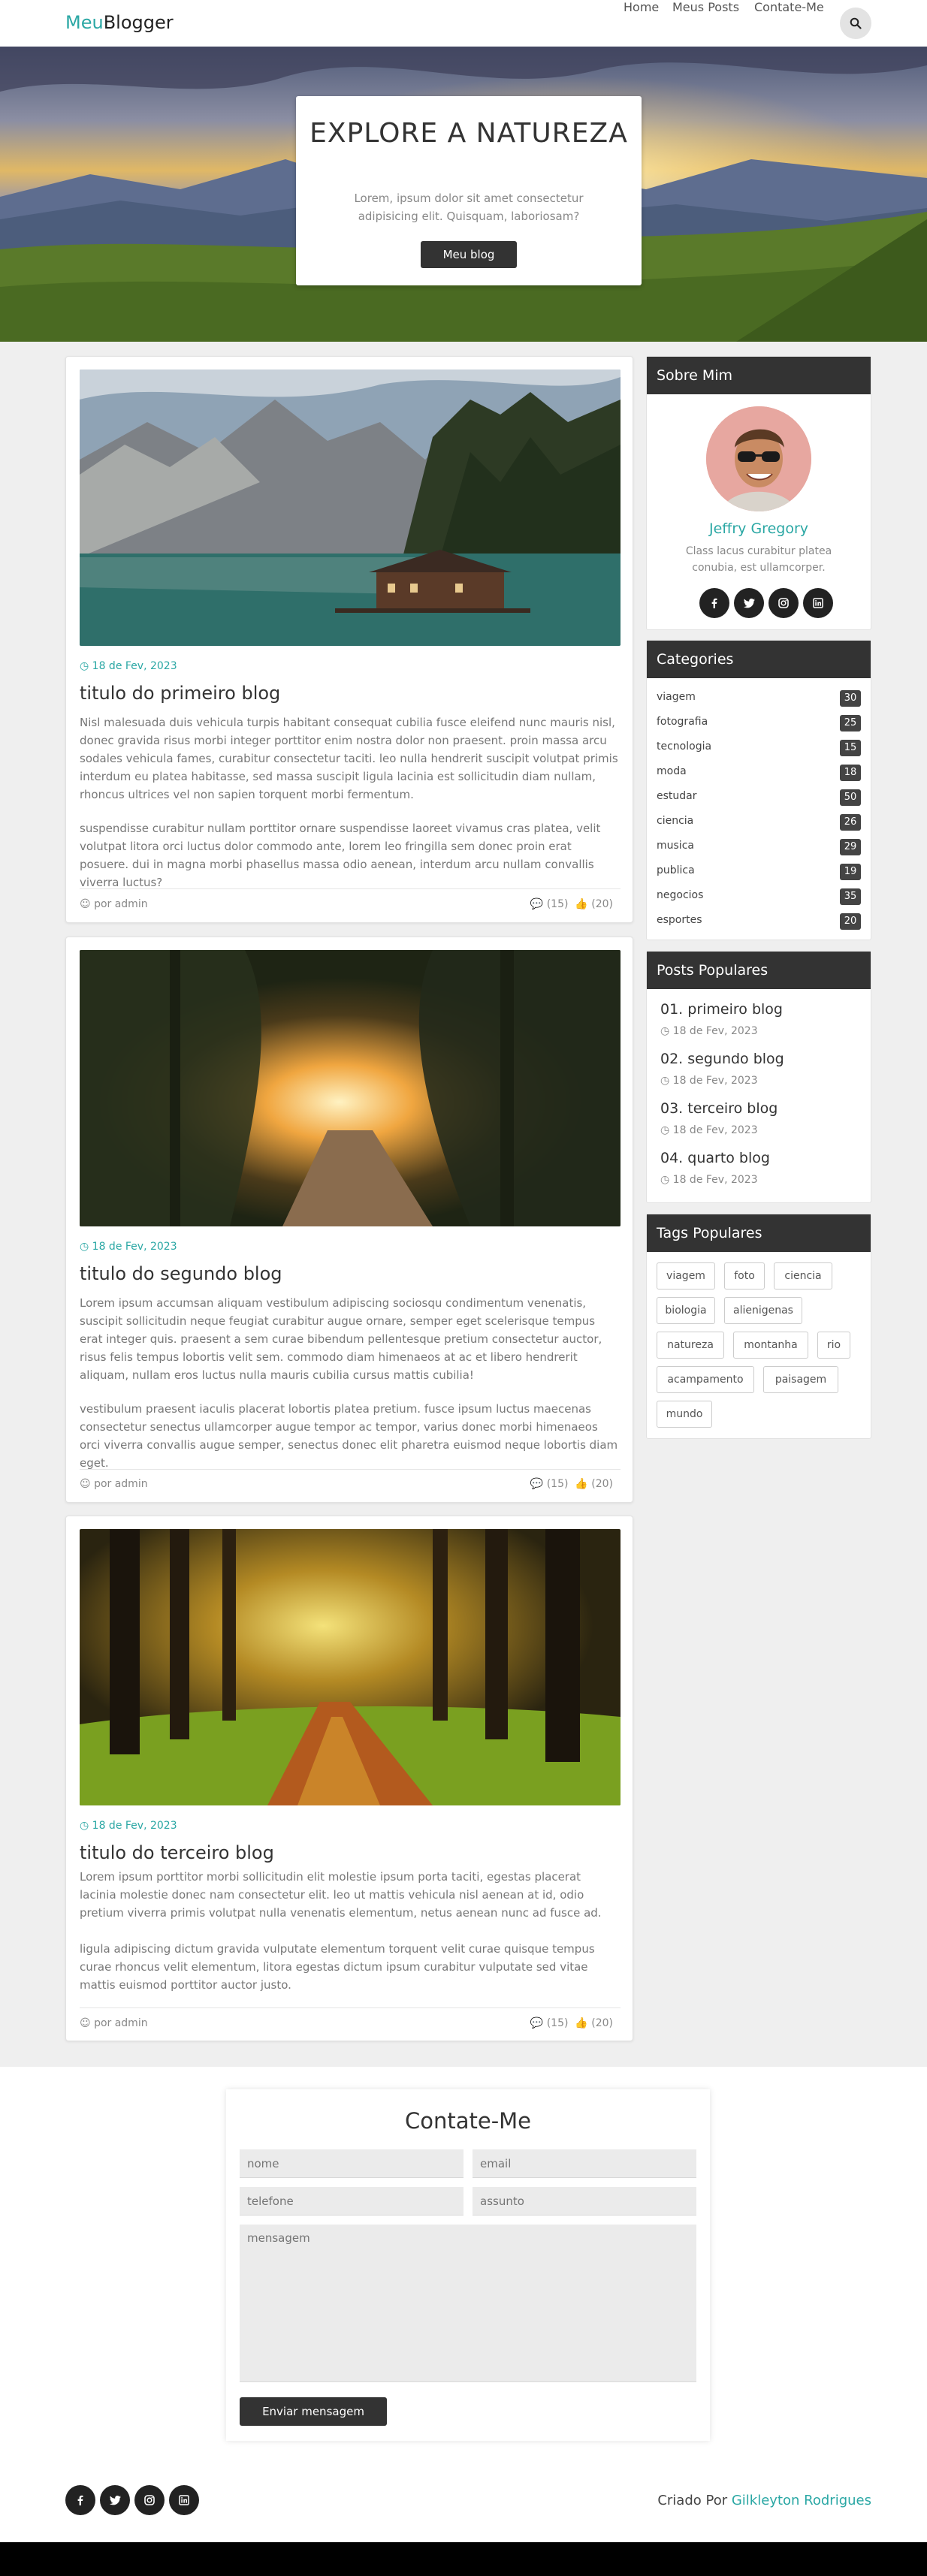 The image size is (927, 2576). What do you see at coordinates (758, 528) in the screenshot?
I see `about-name: Jeffry Gregory` at bounding box center [758, 528].